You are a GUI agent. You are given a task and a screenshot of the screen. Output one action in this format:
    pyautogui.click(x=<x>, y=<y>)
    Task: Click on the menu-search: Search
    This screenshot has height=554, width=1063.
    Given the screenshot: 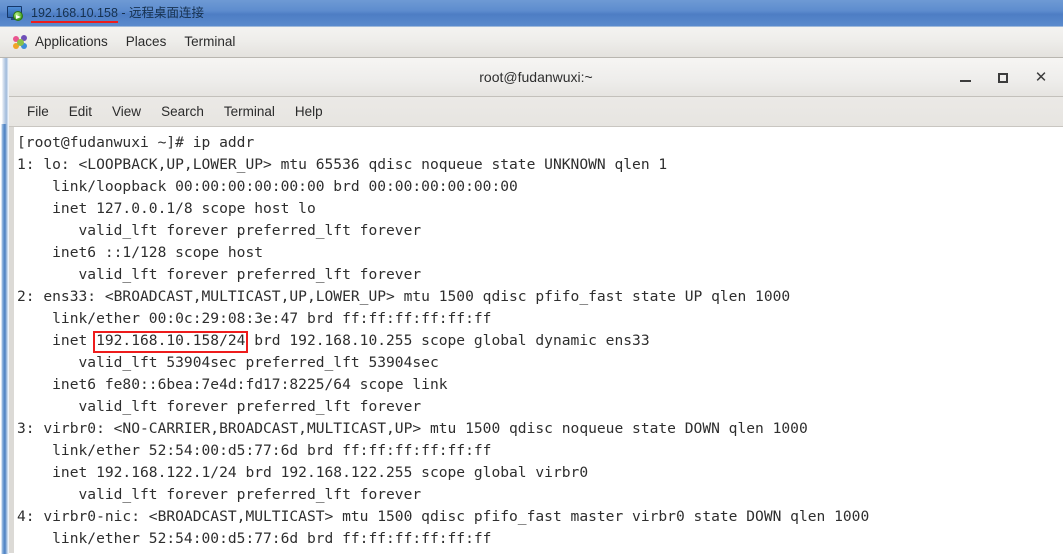 What is the action you would take?
    pyautogui.click(x=182, y=112)
    